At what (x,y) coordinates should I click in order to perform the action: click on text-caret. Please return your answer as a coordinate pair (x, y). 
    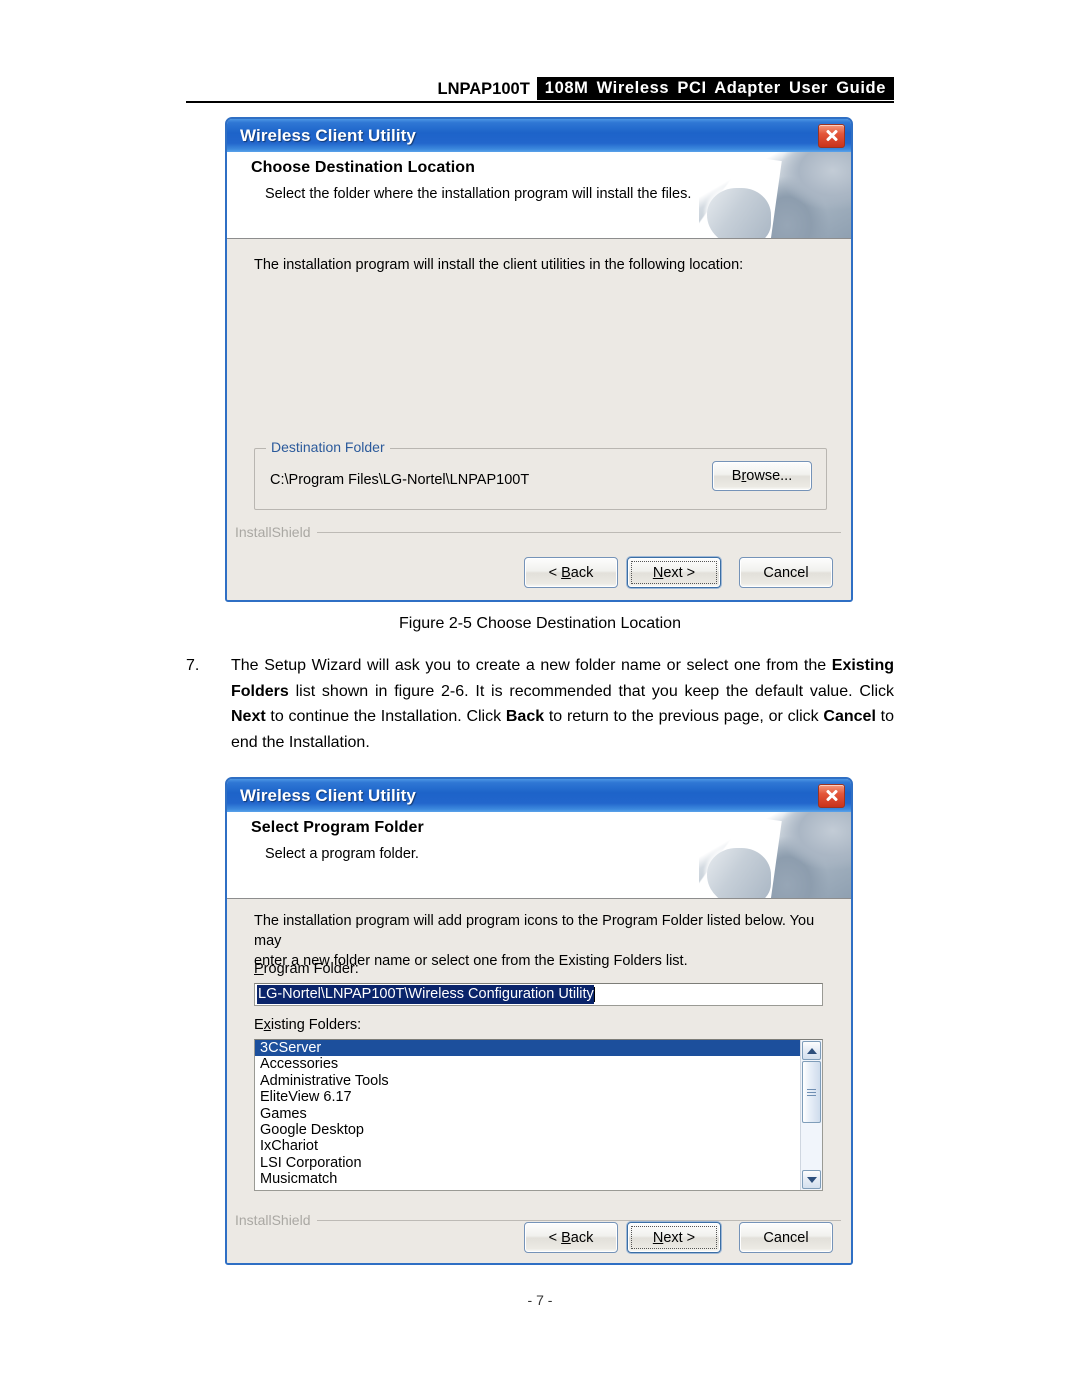
    Looking at the image, I should click on (594, 994).